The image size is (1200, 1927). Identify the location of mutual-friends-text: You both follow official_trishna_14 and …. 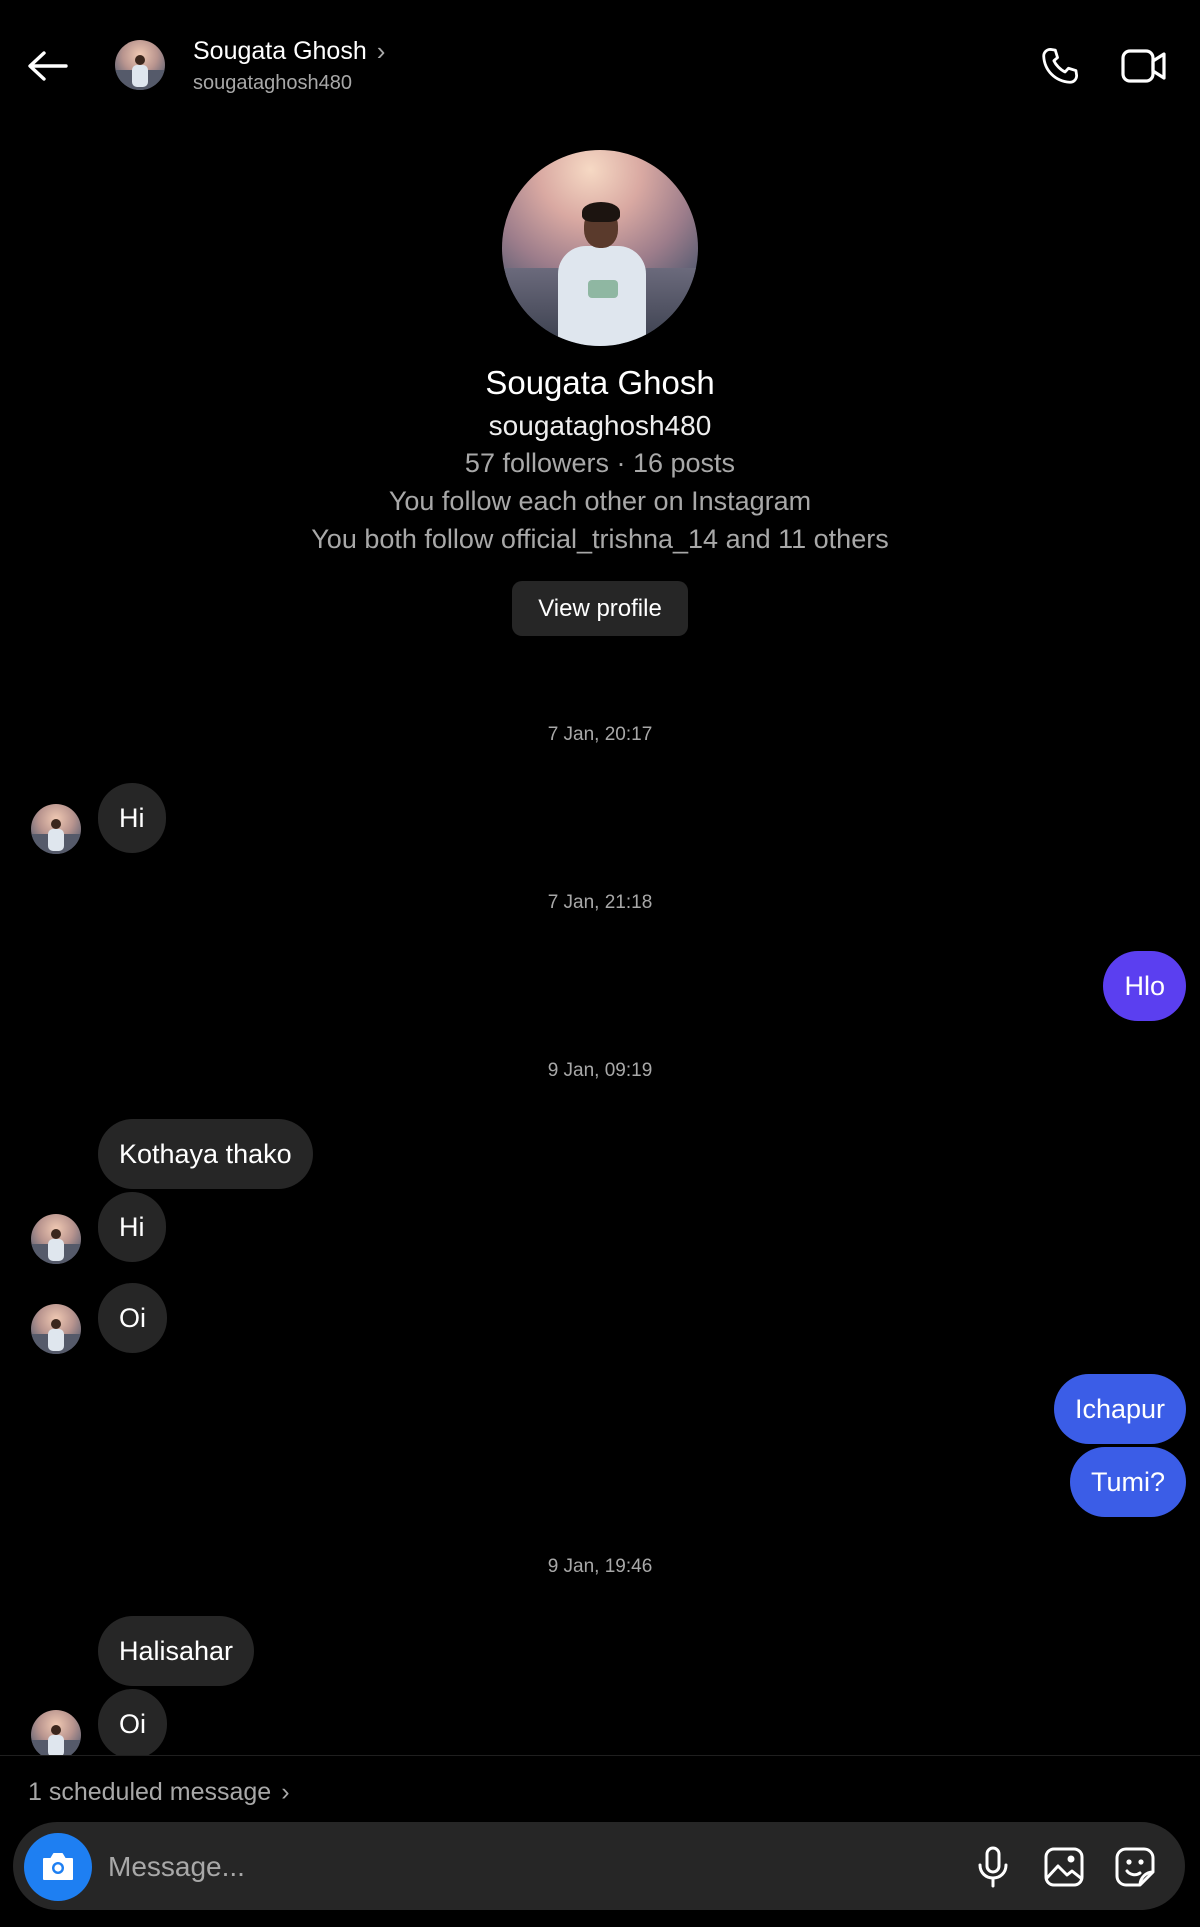
(600, 539).